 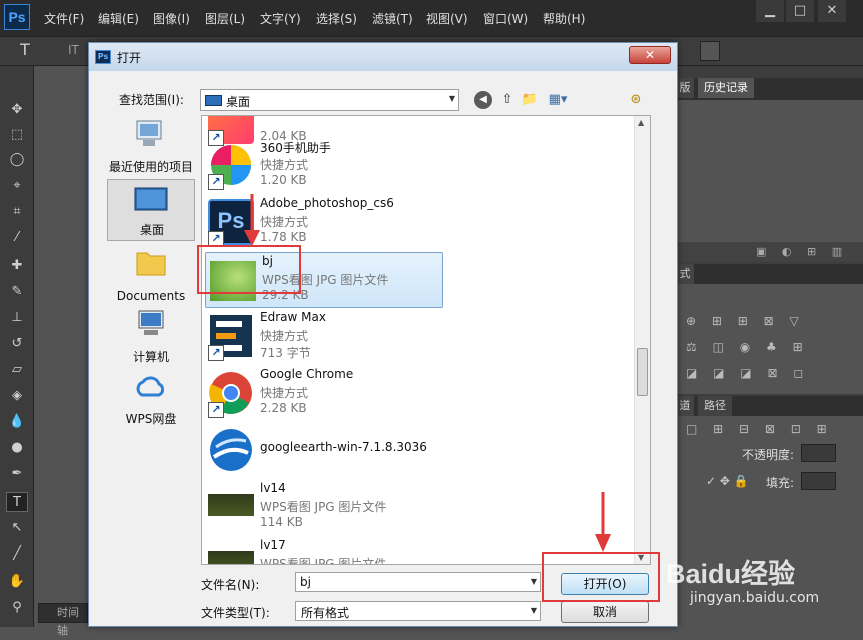 I want to click on photoshop-logo: Ps, so click(x=17, y=17).